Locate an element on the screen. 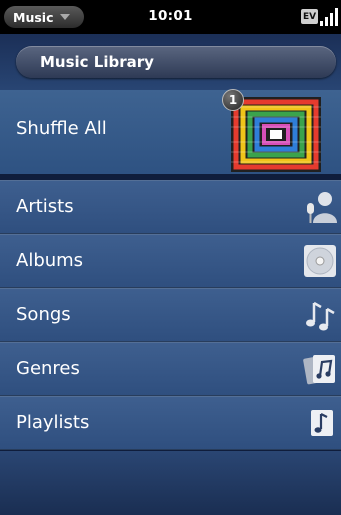 The image size is (341, 515). list-footer is located at coordinates (170, 483).